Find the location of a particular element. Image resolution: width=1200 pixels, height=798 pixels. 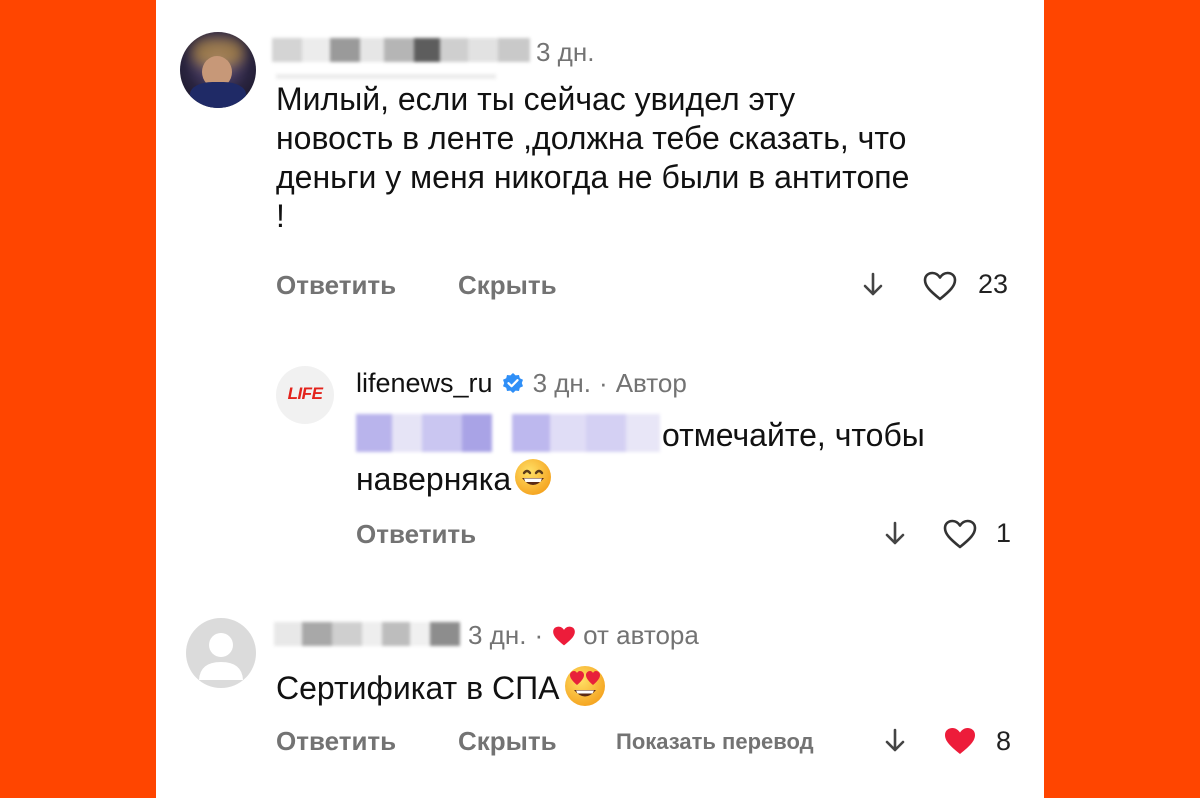

life-logo: LIFE is located at coordinates (305, 393).